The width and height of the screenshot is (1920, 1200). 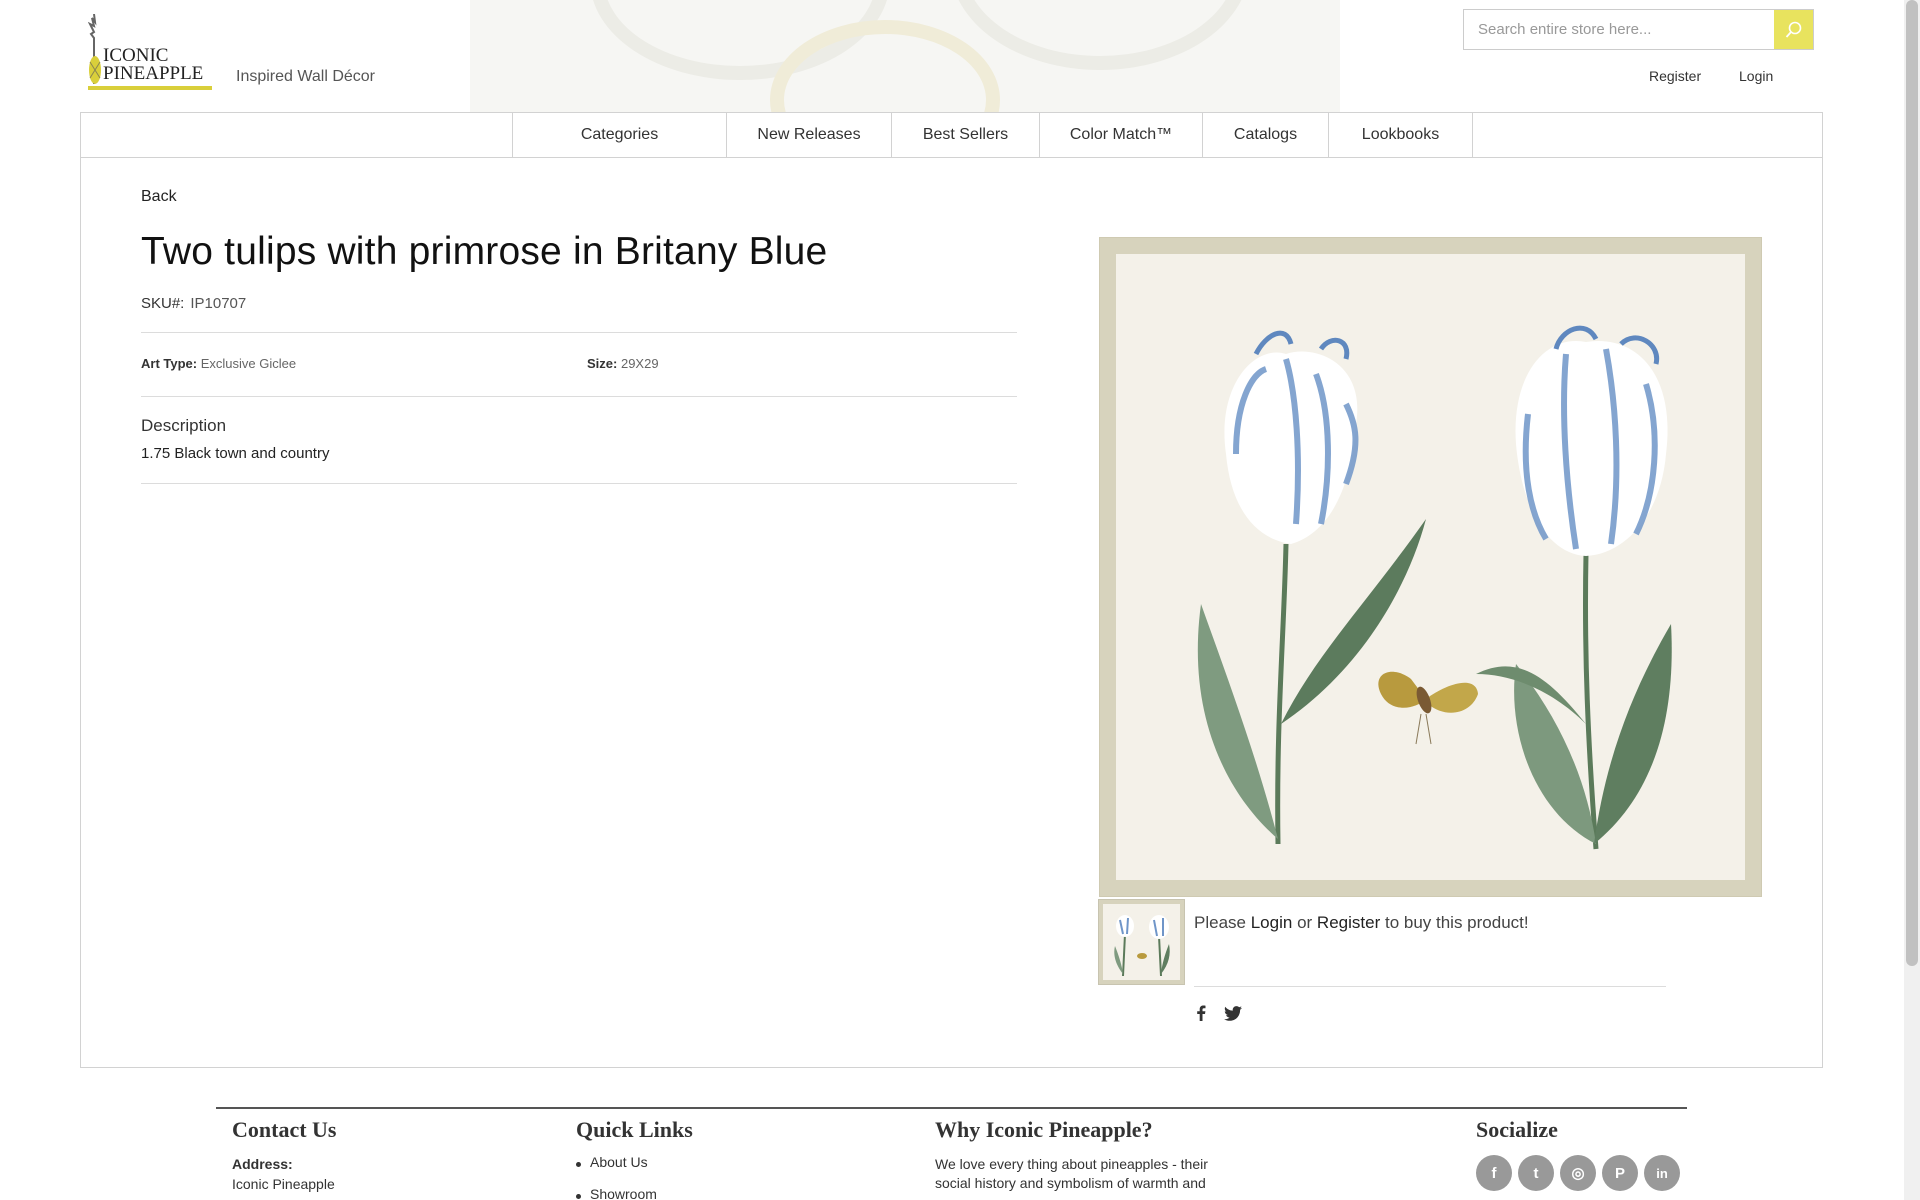 What do you see at coordinates (1578, 1173) in the screenshot?
I see `footer-instagram-icon: ◎` at bounding box center [1578, 1173].